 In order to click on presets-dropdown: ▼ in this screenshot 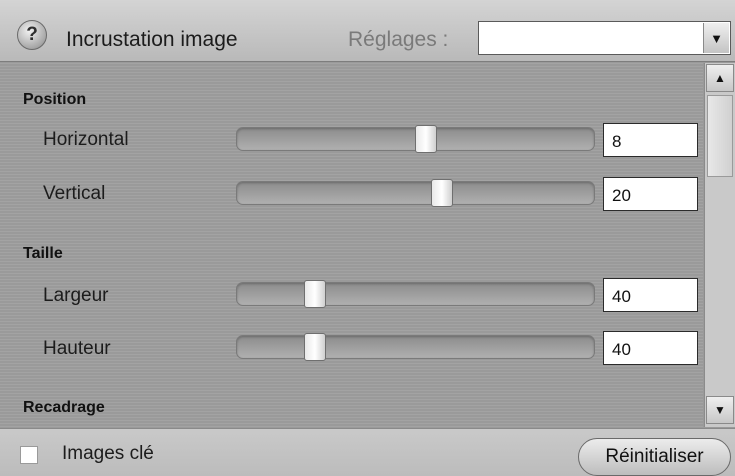, I will do `click(604, 38)`.